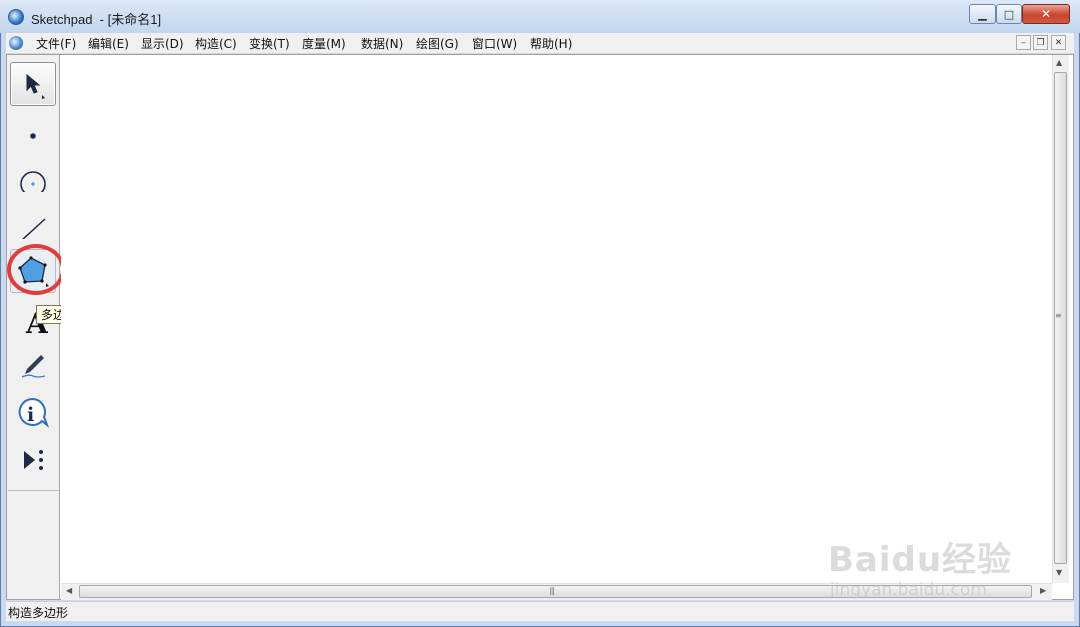 This screenshot has width=1080, height=627. I want to click on document-restore-button: ❐, so click(1040, 42).